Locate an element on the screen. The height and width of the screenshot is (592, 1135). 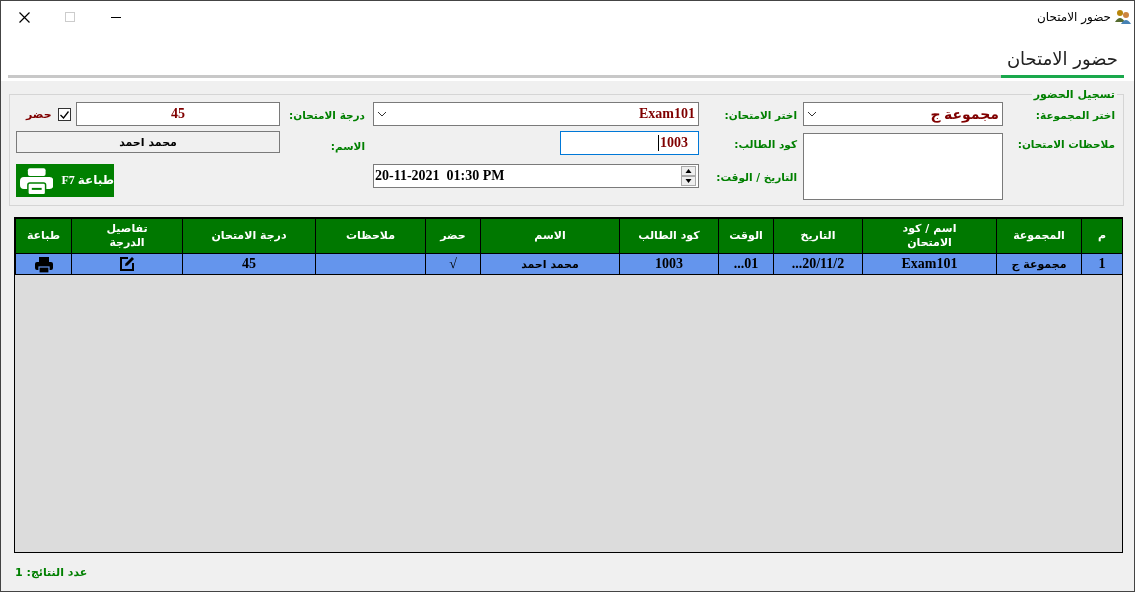
datetime-field: 20-11-2021 01:30 PM is located at coordinates (536, 176).